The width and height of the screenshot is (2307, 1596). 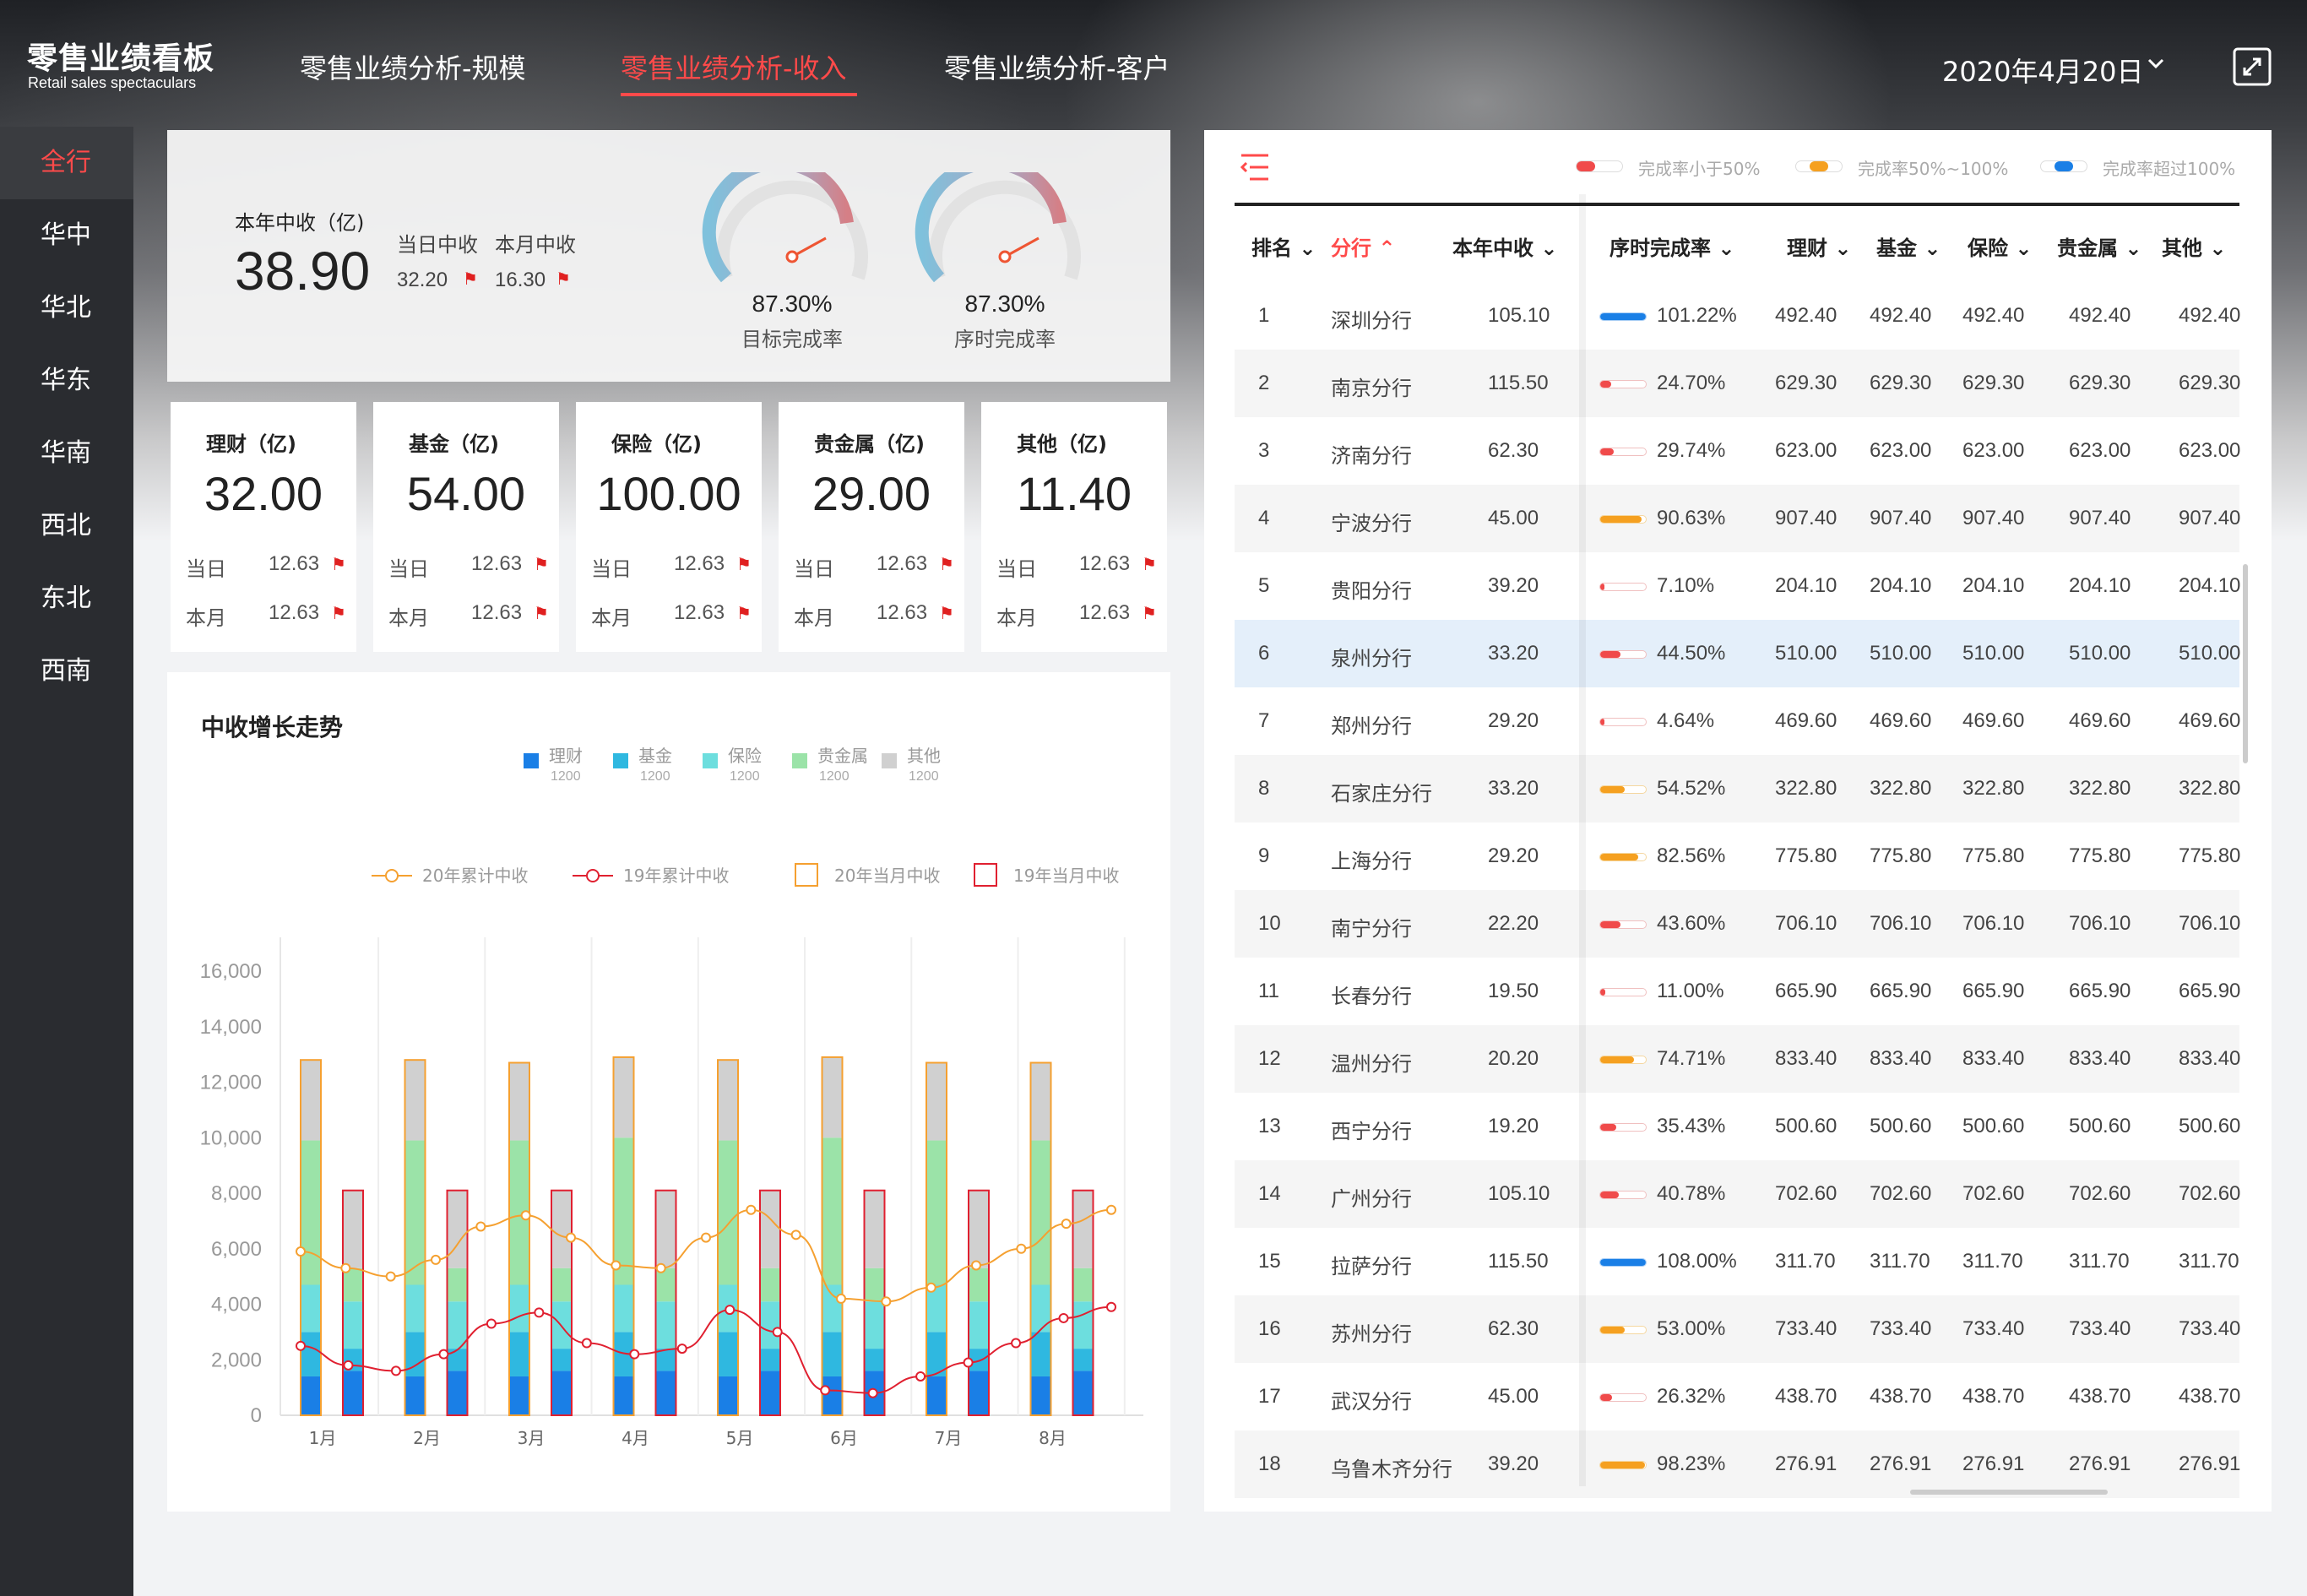 What do you see at coordinates (2043, 70) in the screenshot?
I see `date-selector: 2020年4月20日` at bounding box center [2043, 70].